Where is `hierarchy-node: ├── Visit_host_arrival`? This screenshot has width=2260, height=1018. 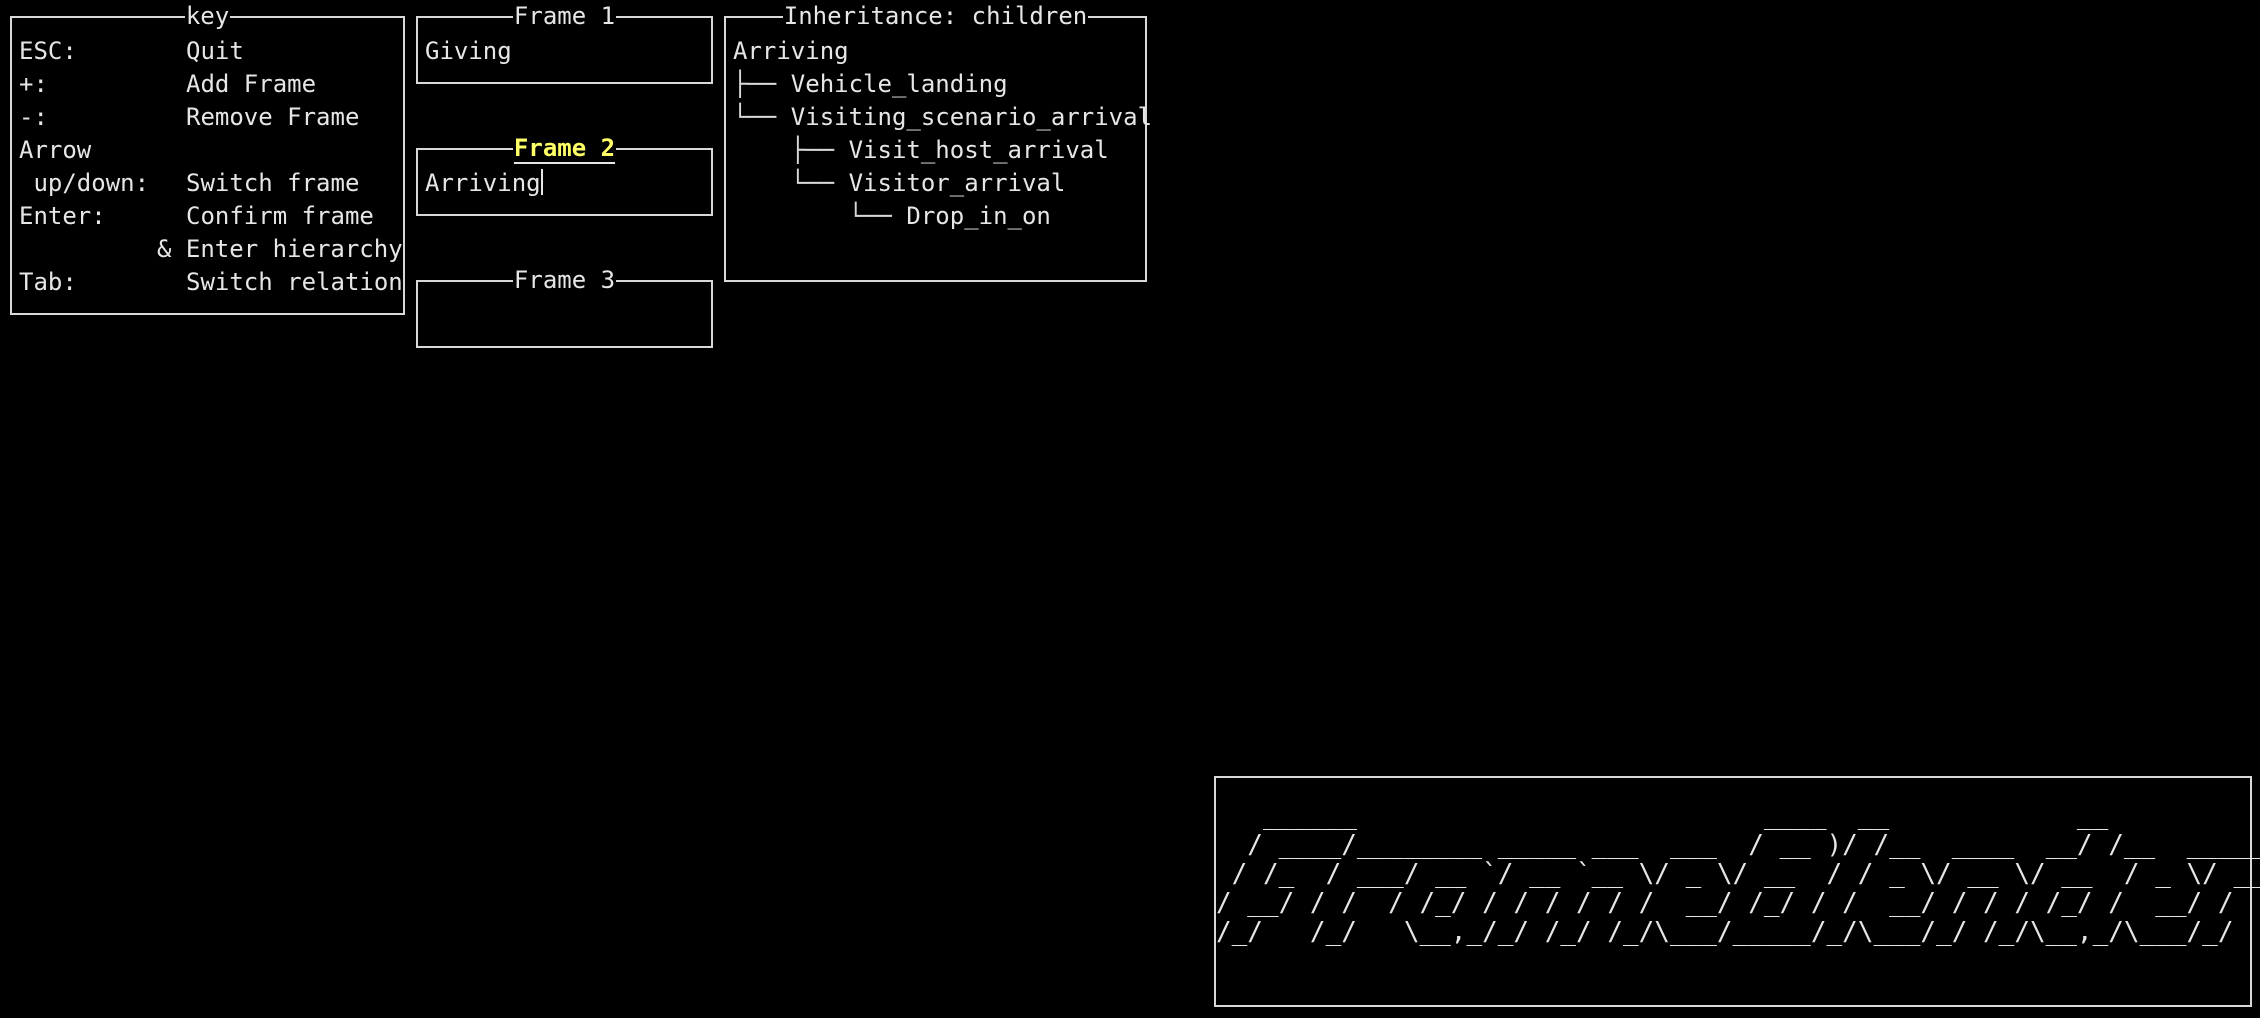
hierarchy-node: ├── Visit_host_arrival is located at coordinates (921, 150).